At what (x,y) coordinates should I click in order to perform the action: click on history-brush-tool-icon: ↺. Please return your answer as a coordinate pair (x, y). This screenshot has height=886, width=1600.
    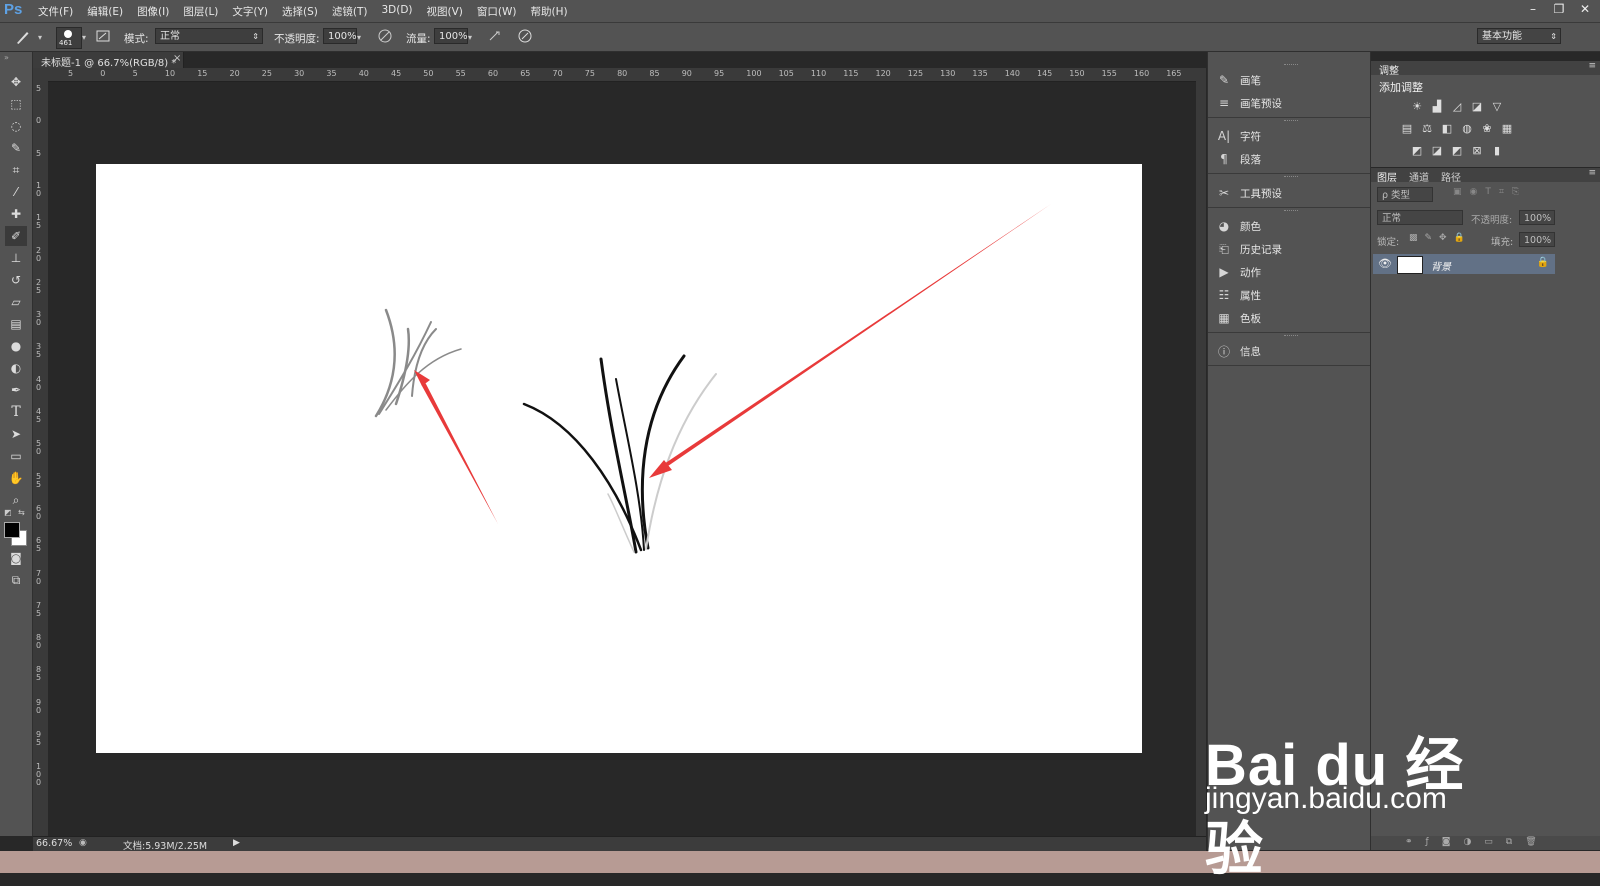
    Looking at the image, I should click on (16, 280).